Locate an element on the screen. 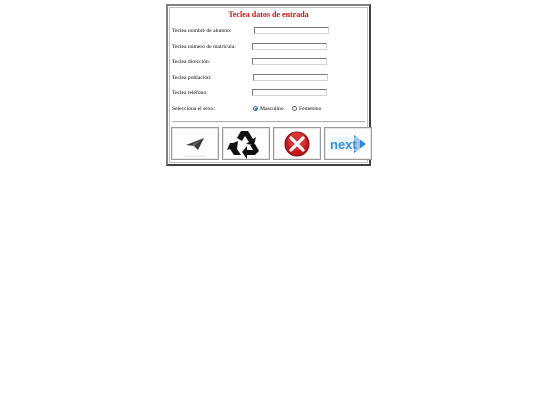 The height and width of the screenshot is (405, 540). sex-option-male-label: Masculino is located at coordinates (272, 109).